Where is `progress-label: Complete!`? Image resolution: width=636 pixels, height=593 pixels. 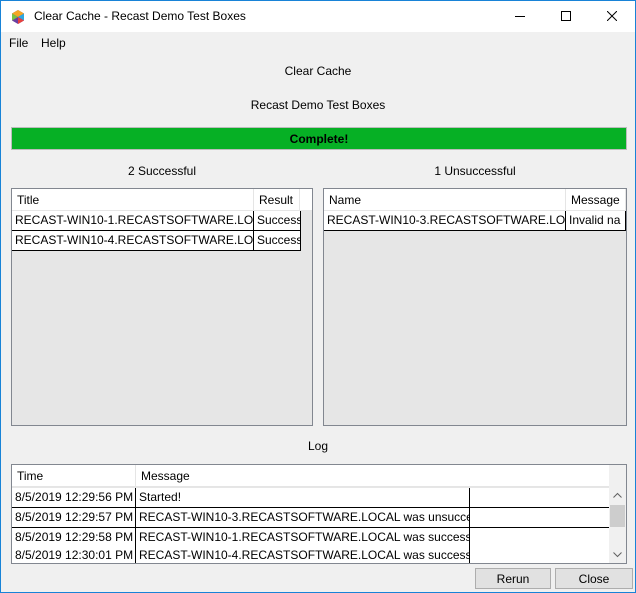 progress-label: Complete! is located at coordinates (319, 138).